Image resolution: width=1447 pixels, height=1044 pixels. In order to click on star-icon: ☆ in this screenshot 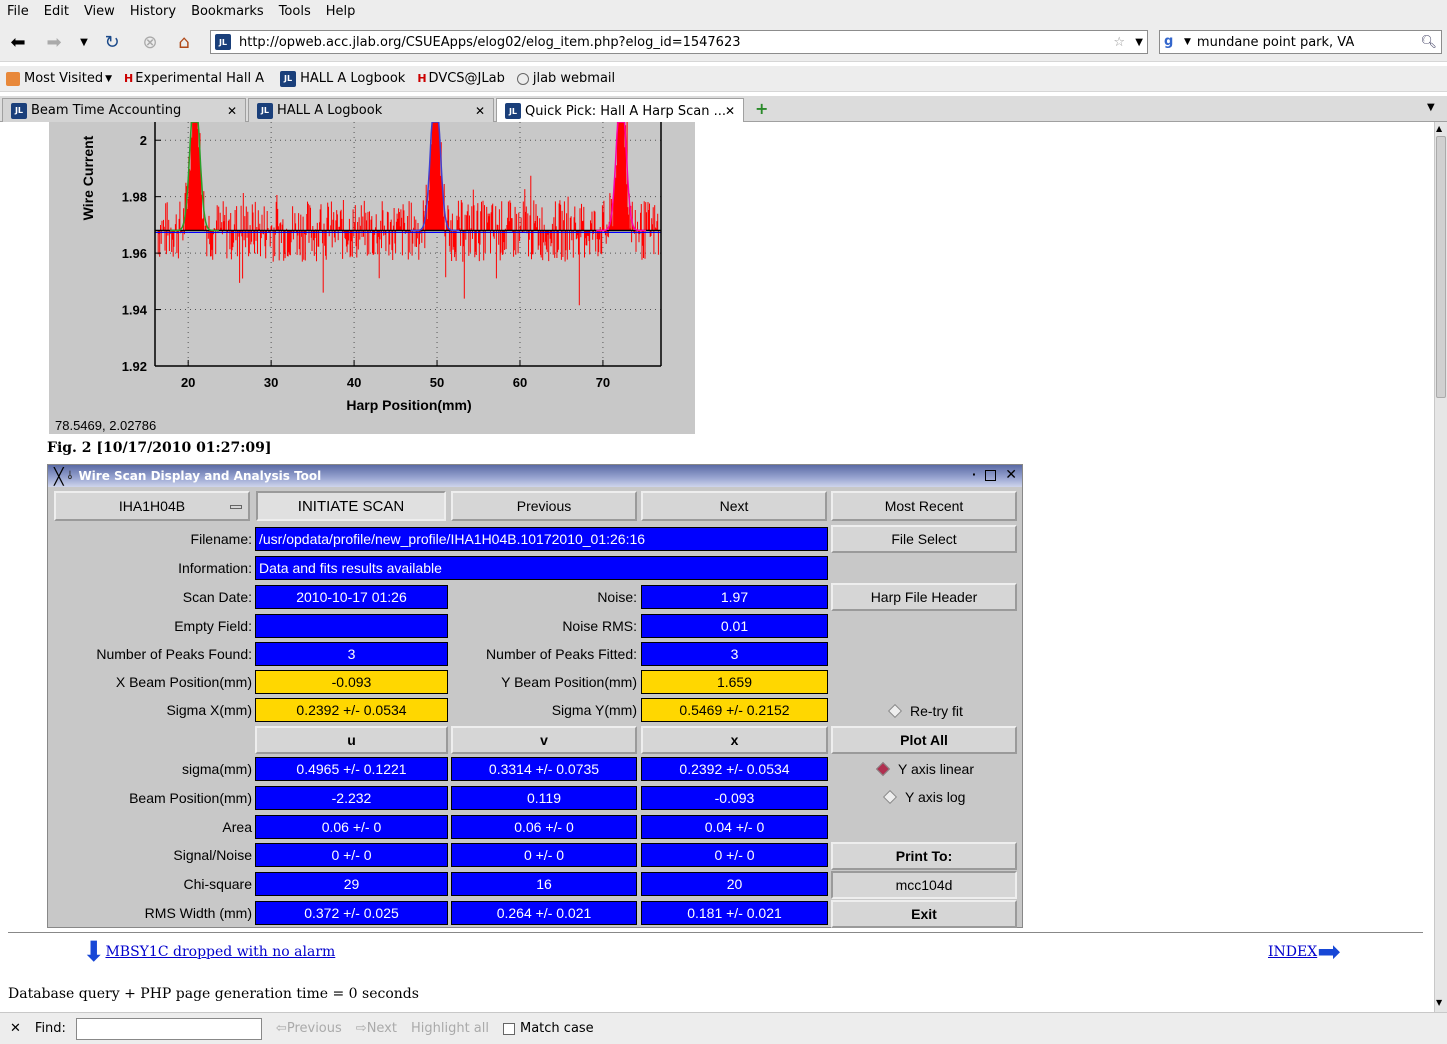, I will do `click(1119, 42)`.